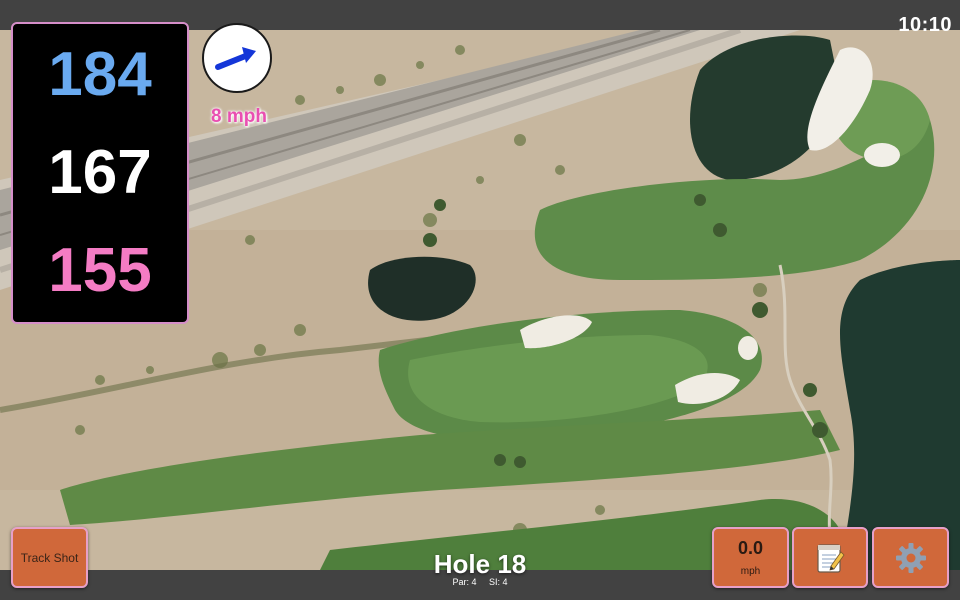  I want to click on track-shot-button: Track Shot, so click(49, 557).